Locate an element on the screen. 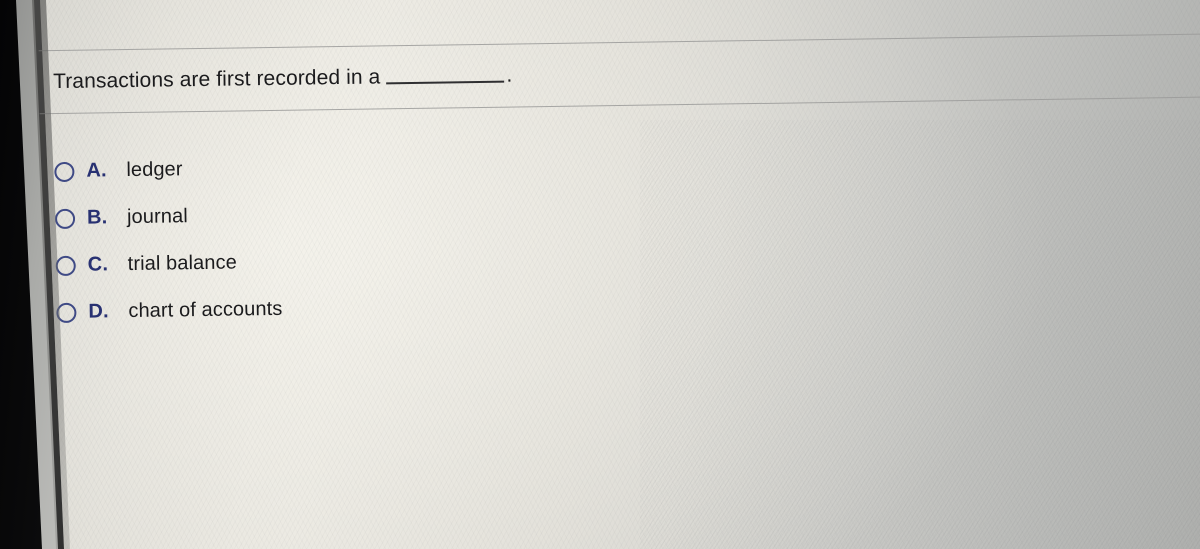  option-letter-d: D. is located at coordinates (98, 311).